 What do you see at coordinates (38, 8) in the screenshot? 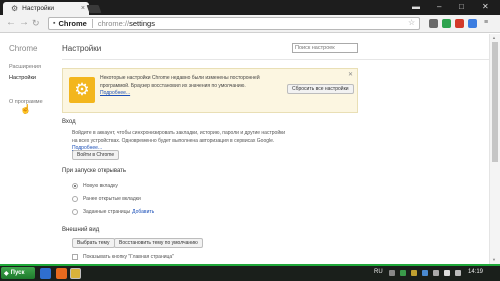
I see `tab-title: Настройки` at bounding box center [38, 8].